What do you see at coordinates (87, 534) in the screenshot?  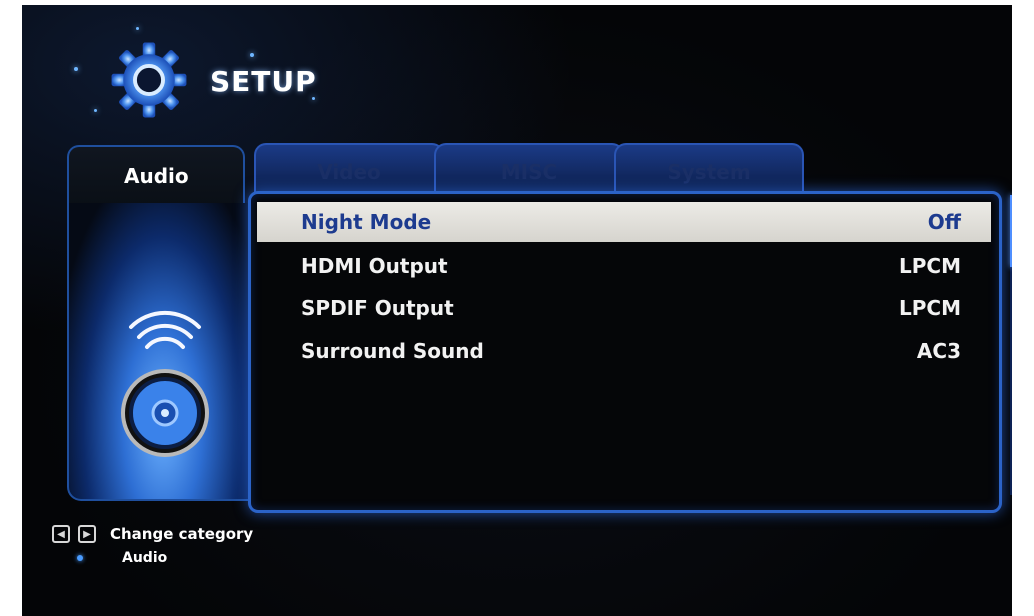 I see `right-arrow-key-icon: ▶` at bounding box center [87, 534].